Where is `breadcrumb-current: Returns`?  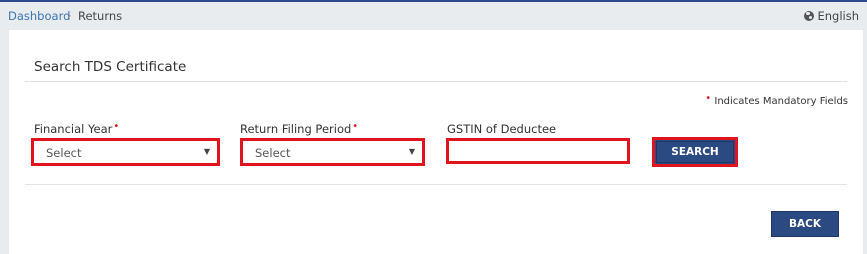 breadcrumb-current: Returns is located at coordinates (100, 16).